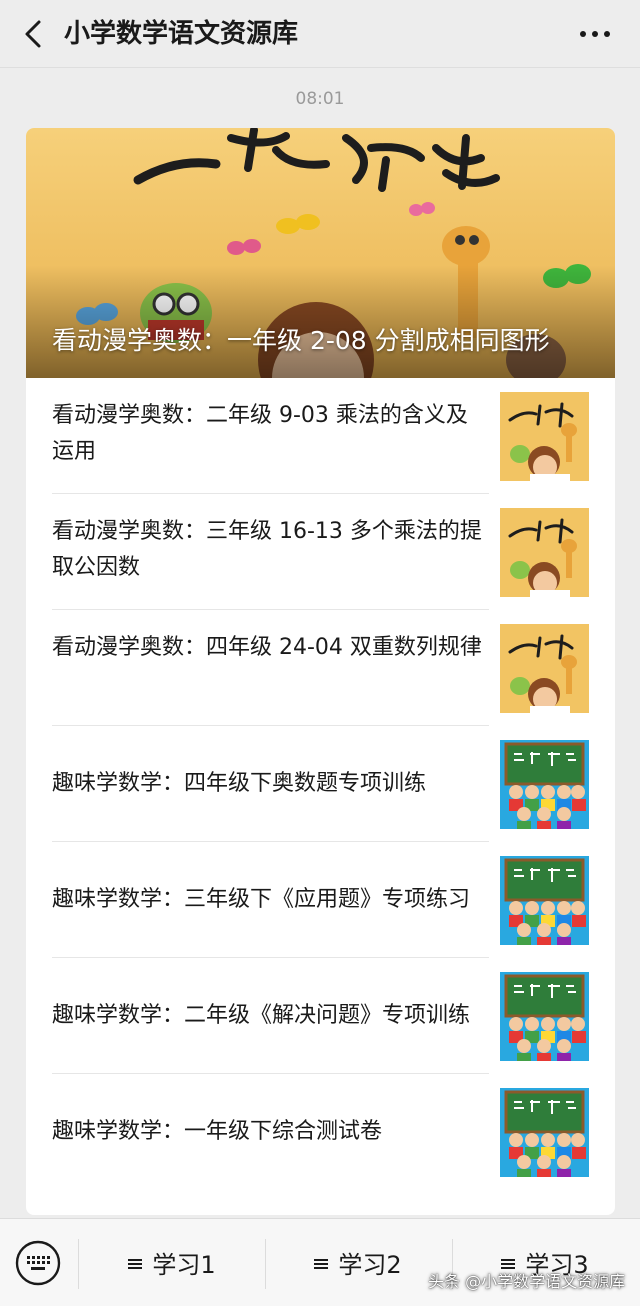  I want to click on menu-divider, so click(78, 1264).